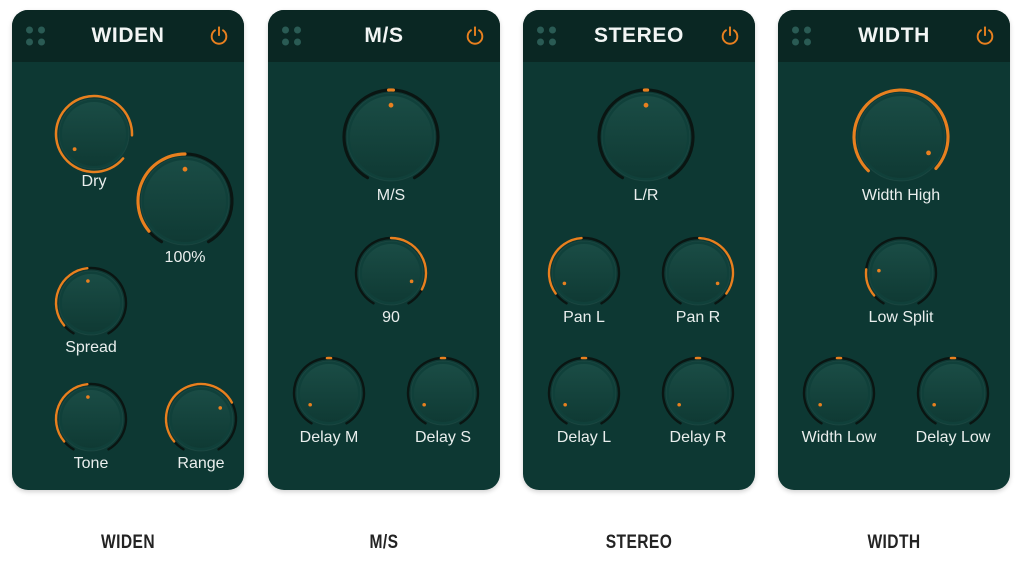  I want to click on knob-dry: Dry, so click(94, 140).